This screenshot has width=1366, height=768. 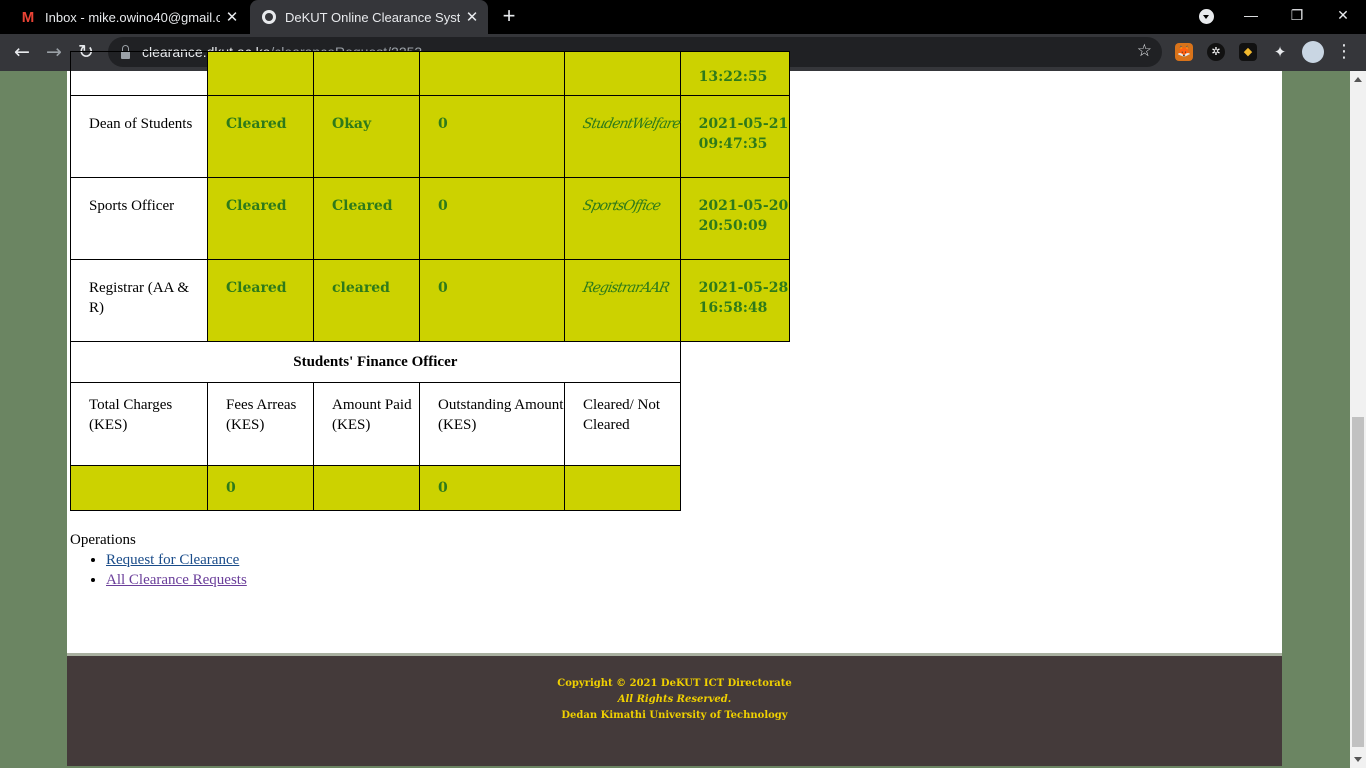 What do you see at coordinates (743, 298) in the screenshot?
I see `timestamp-cell: 2021-05-28 16:58:48` at bounding box center [743, 298].